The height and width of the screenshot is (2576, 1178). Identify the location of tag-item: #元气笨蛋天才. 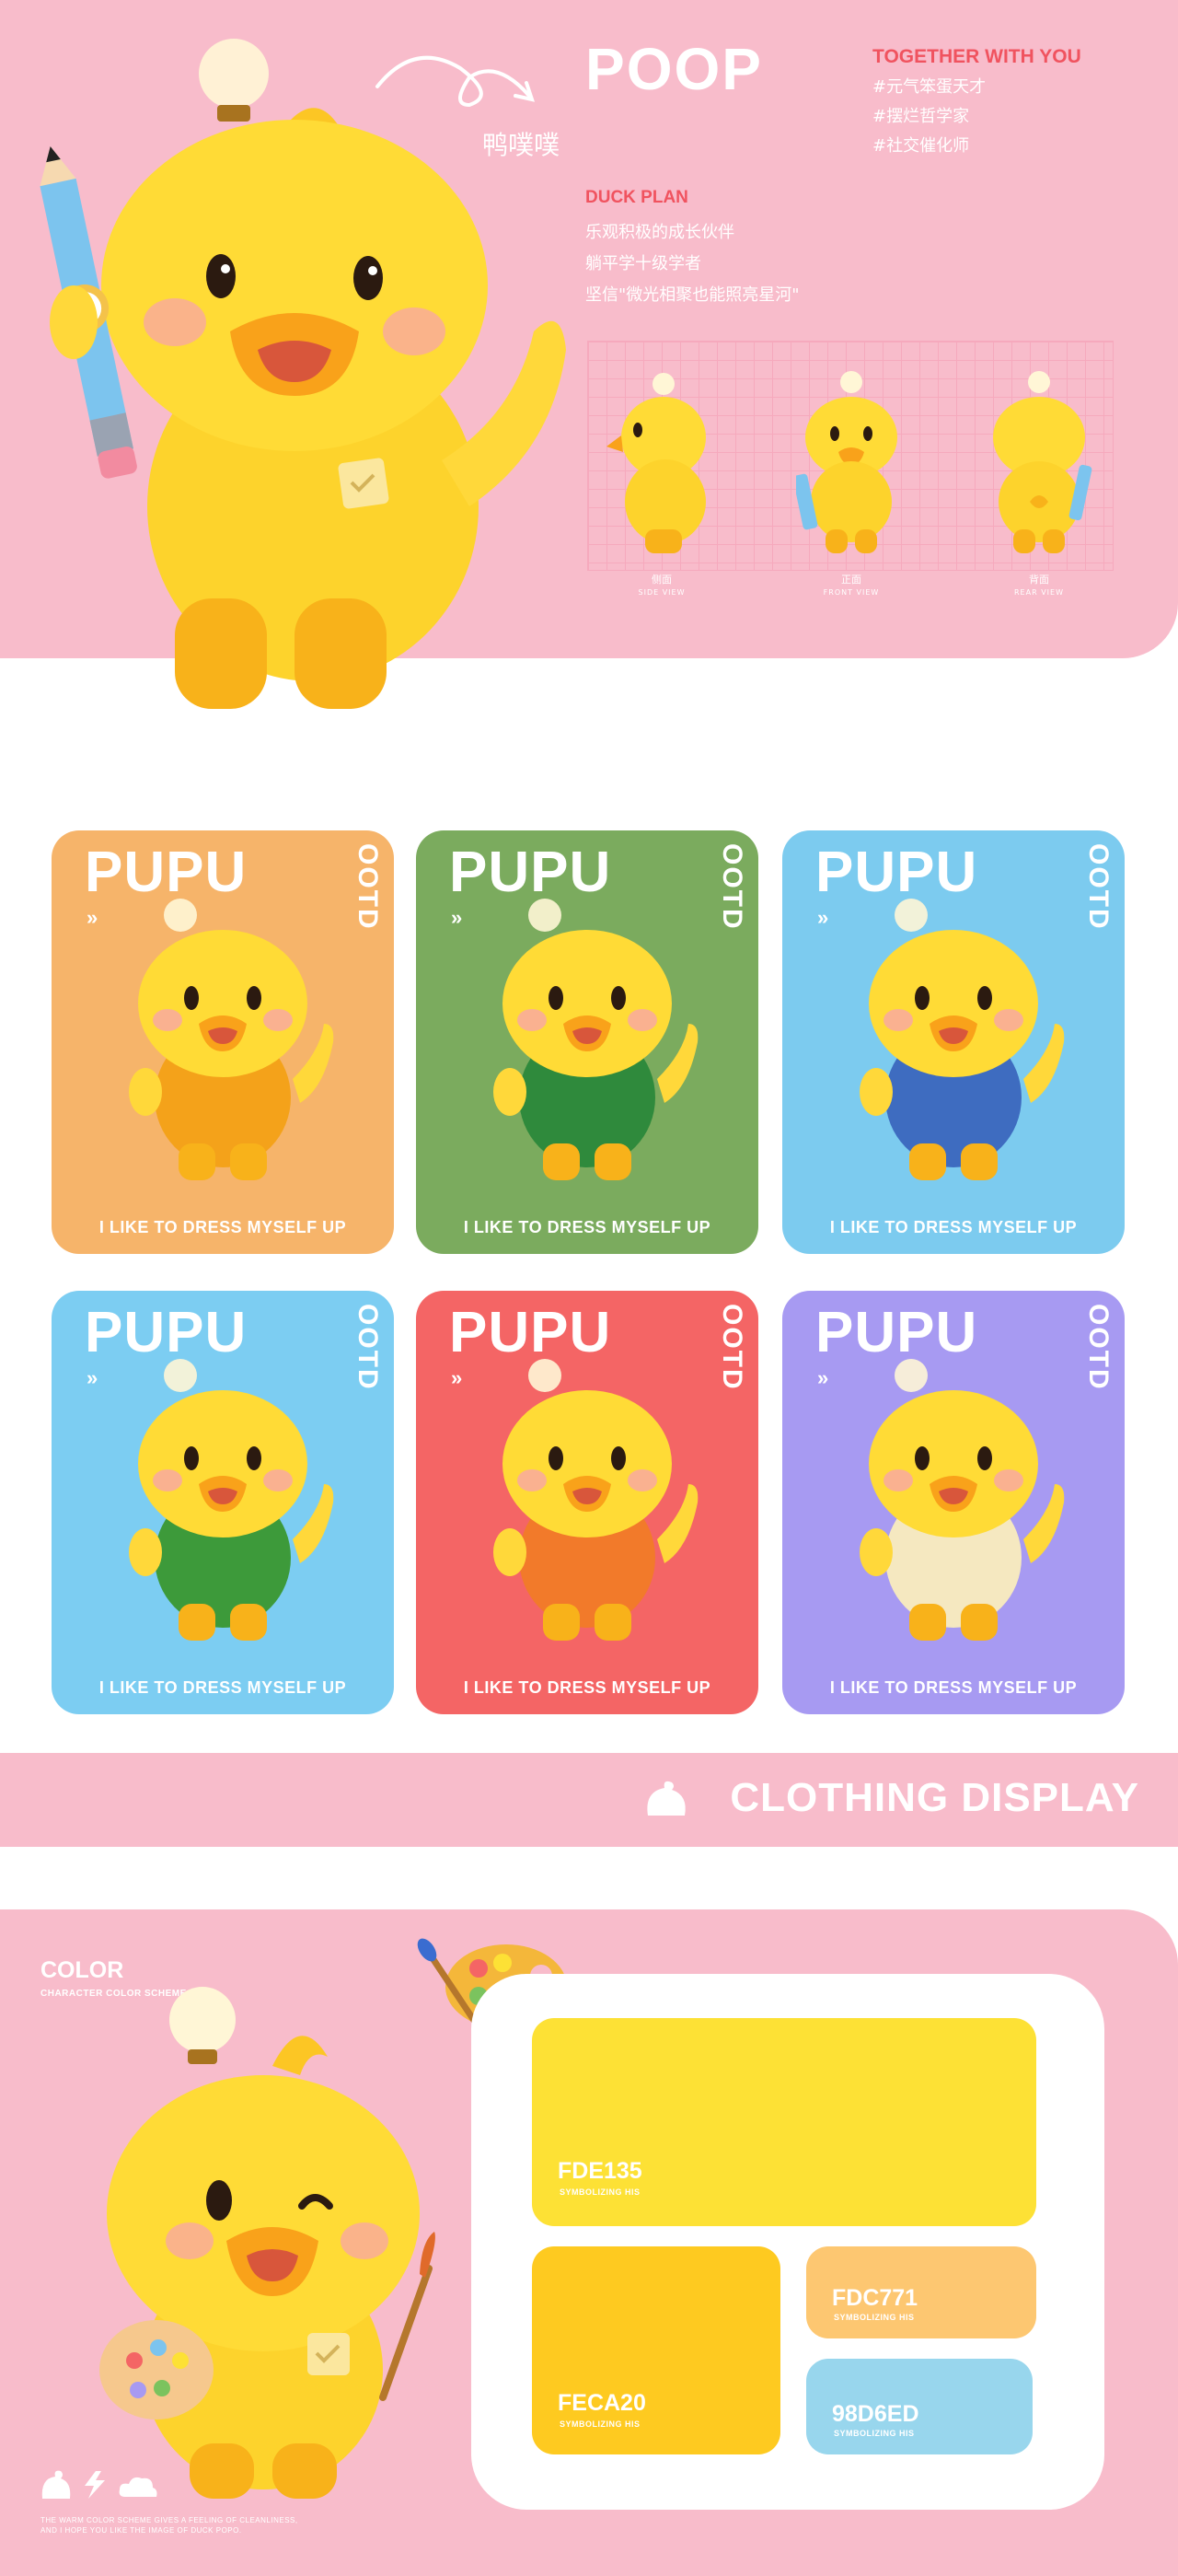
(929, 87).